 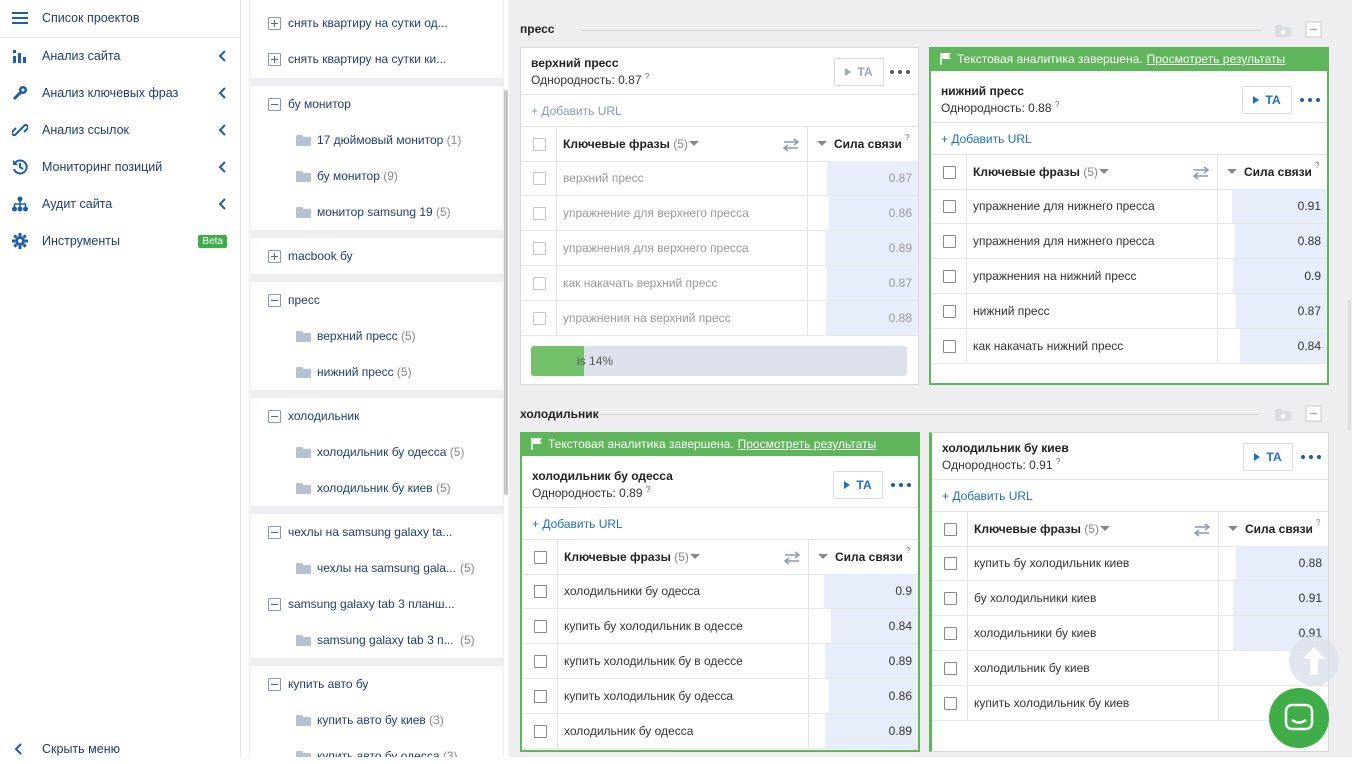 What do you see at coordinates (376, 640) in the screenshot?
I see `tree-item: samsung galaxy tab 3 п... (5)` at bounding box center [376, 640].